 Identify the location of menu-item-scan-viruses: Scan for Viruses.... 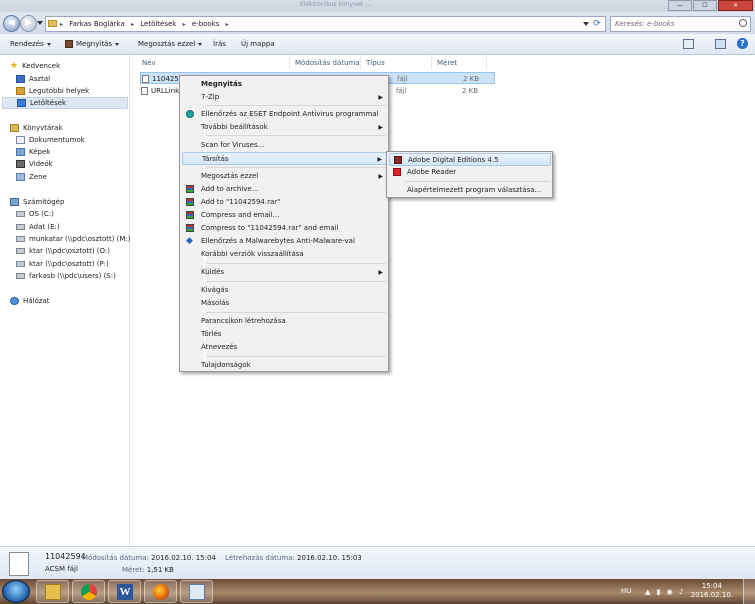
(284, 145).